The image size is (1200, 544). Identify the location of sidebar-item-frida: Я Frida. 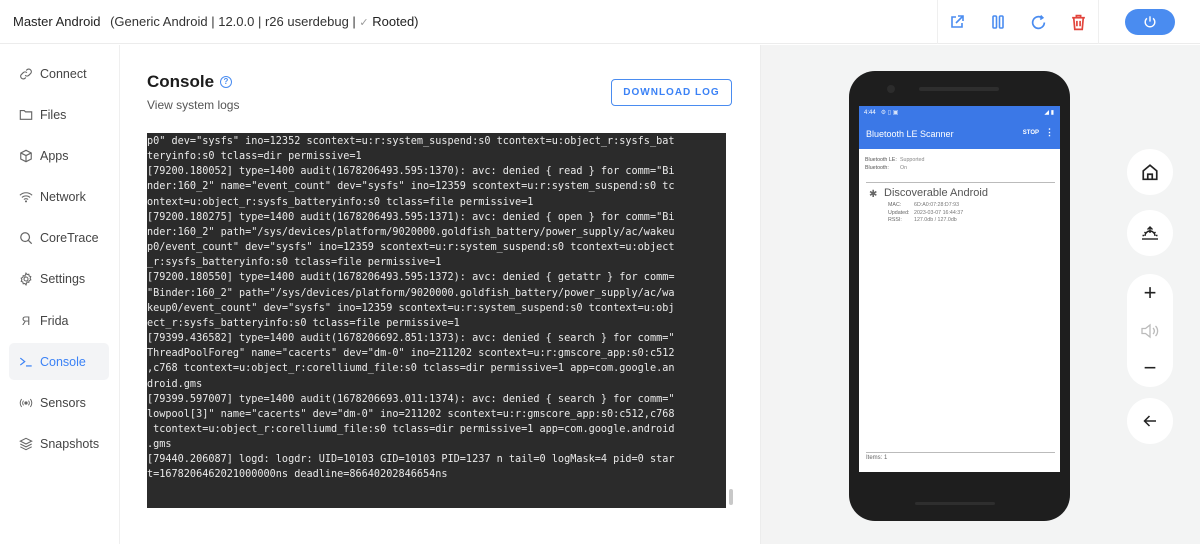
(59, 320).